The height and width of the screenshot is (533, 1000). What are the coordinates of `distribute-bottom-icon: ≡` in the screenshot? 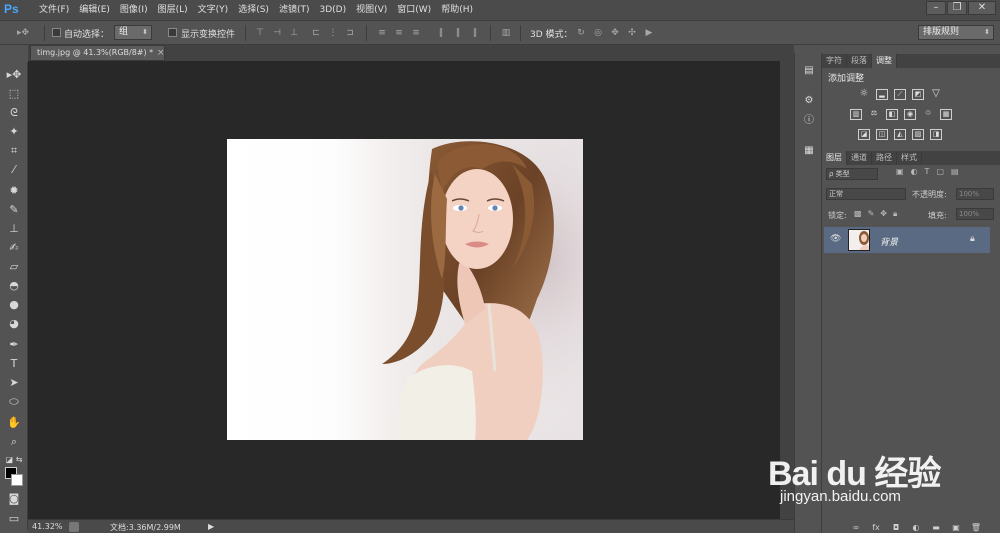 It's located at (416, 33).